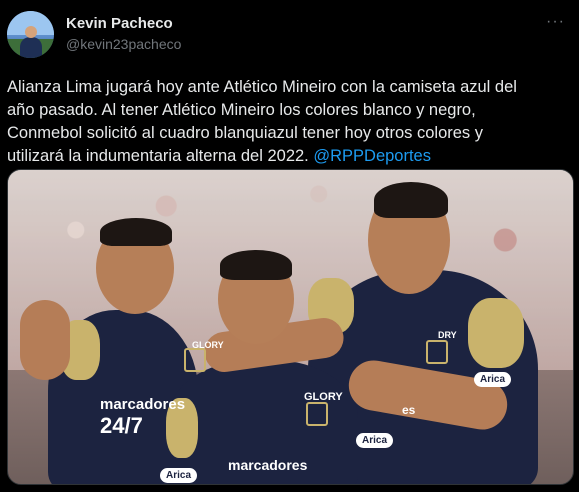 The image size is (579, 492). I want to click on kit-logo: GLORY, so click(208, 345).